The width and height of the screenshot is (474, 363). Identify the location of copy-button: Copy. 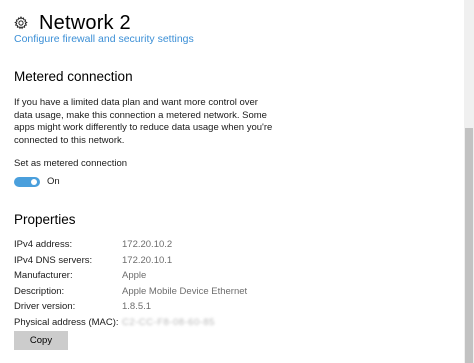
(41, 340).